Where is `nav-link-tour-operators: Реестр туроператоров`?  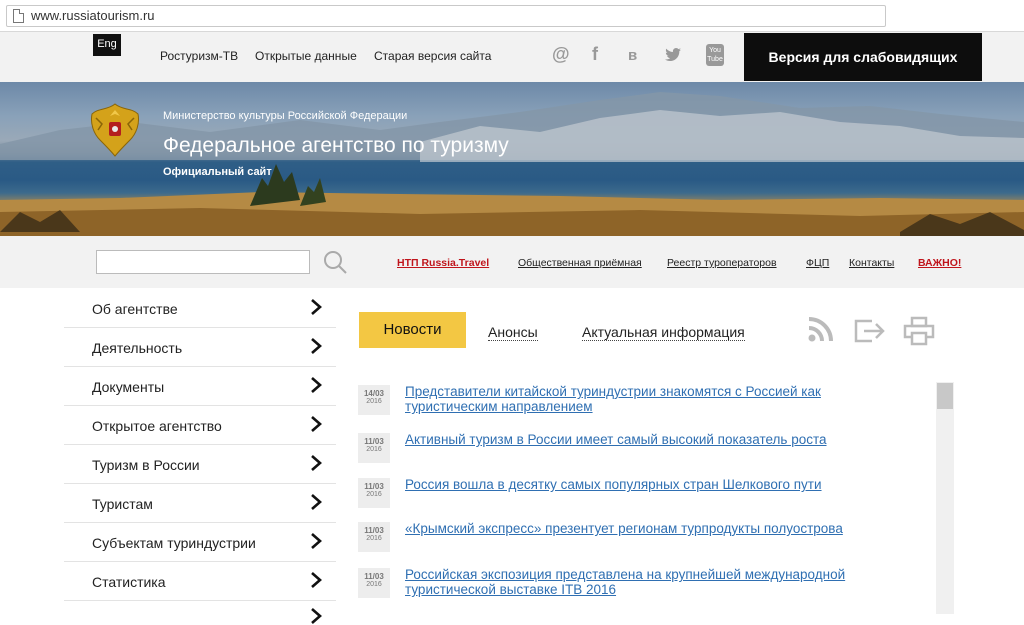
nav-link-tour-operators: Реестр туроператоров is located at coordinates (722, 263).